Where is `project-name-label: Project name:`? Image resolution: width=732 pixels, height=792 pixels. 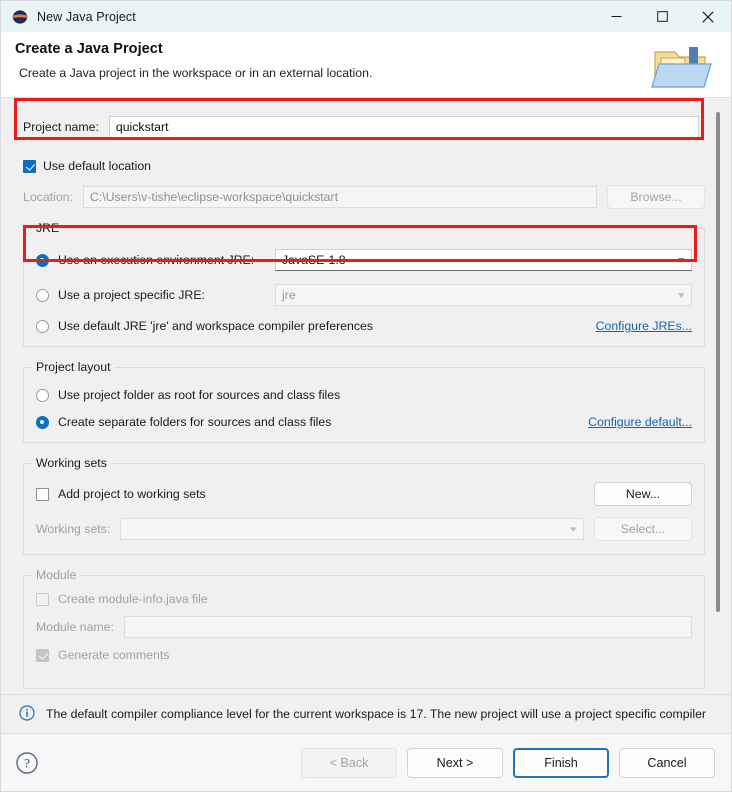 project-name-label: Project name: is located at coordinates (61, 127).